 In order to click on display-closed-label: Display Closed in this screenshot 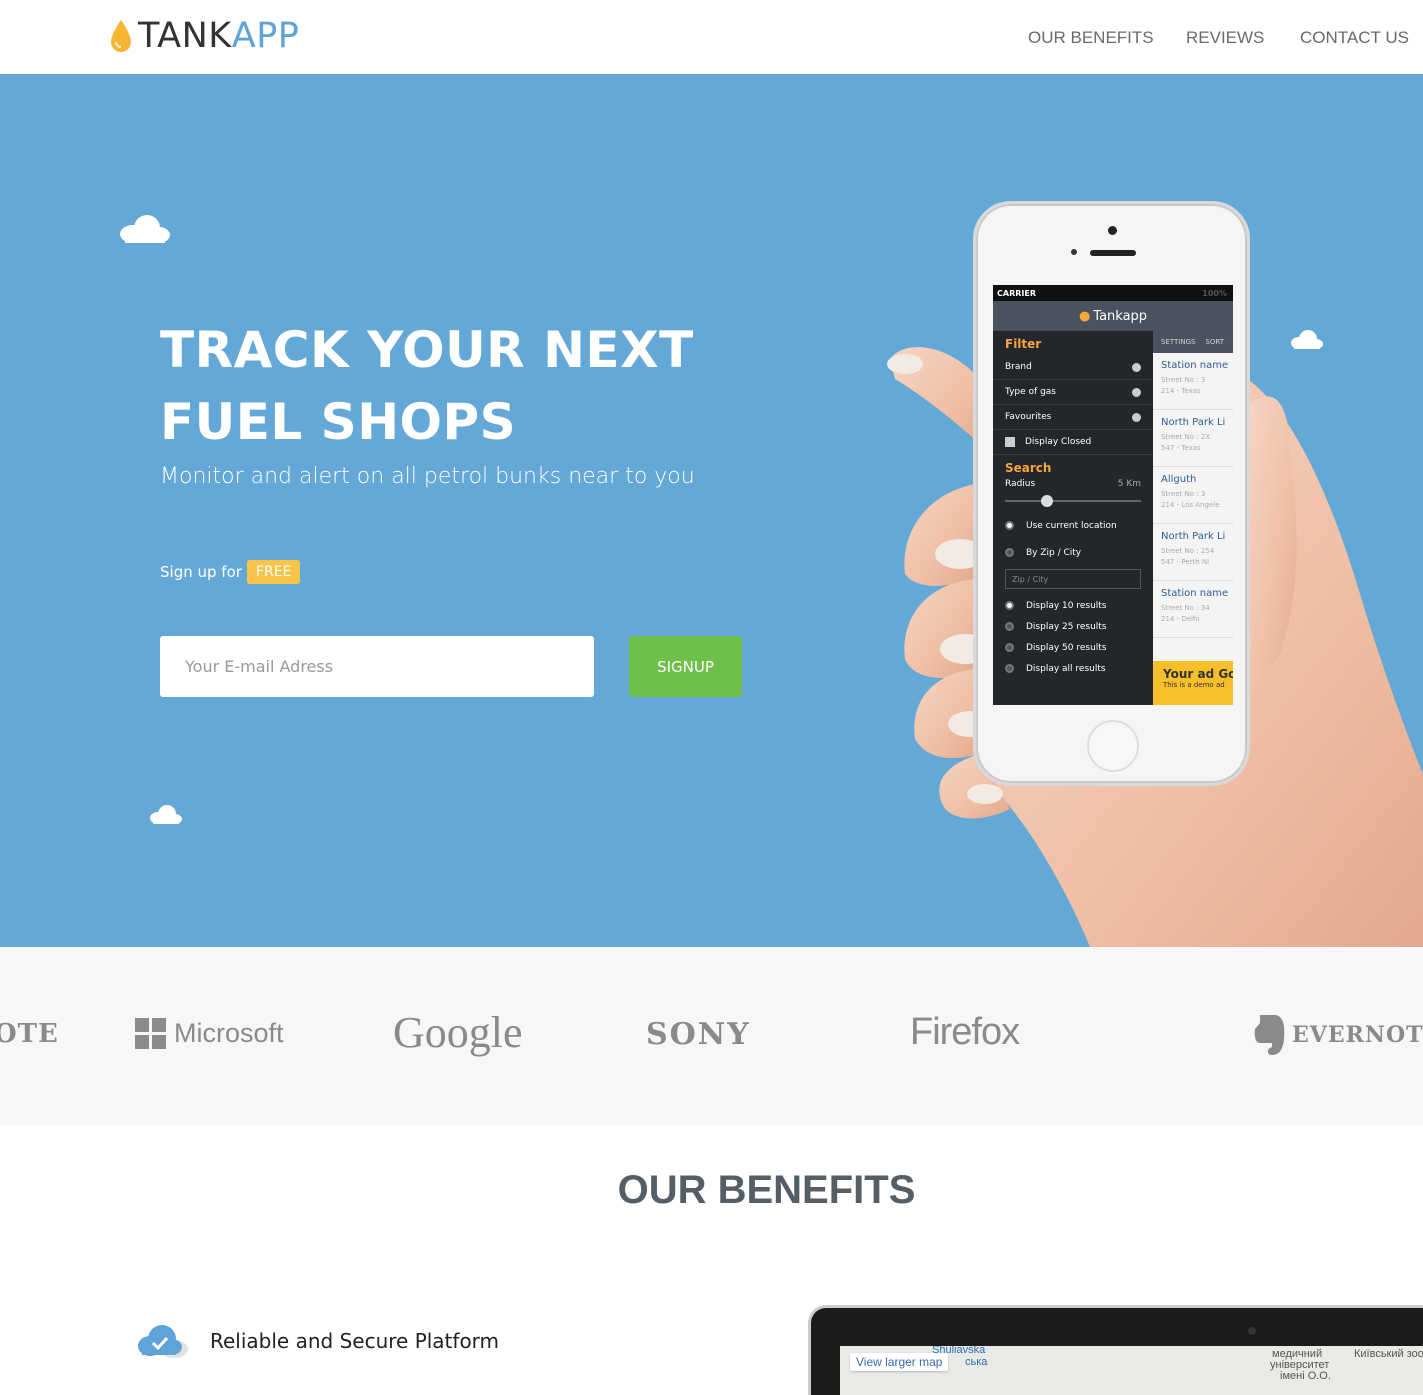, I will do `click(1058, 442)`.